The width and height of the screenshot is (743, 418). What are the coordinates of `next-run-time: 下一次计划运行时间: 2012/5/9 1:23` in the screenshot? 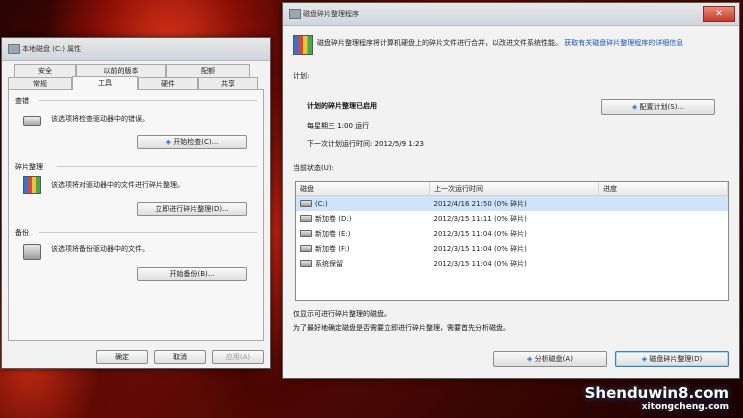 It's located at (365, 144).